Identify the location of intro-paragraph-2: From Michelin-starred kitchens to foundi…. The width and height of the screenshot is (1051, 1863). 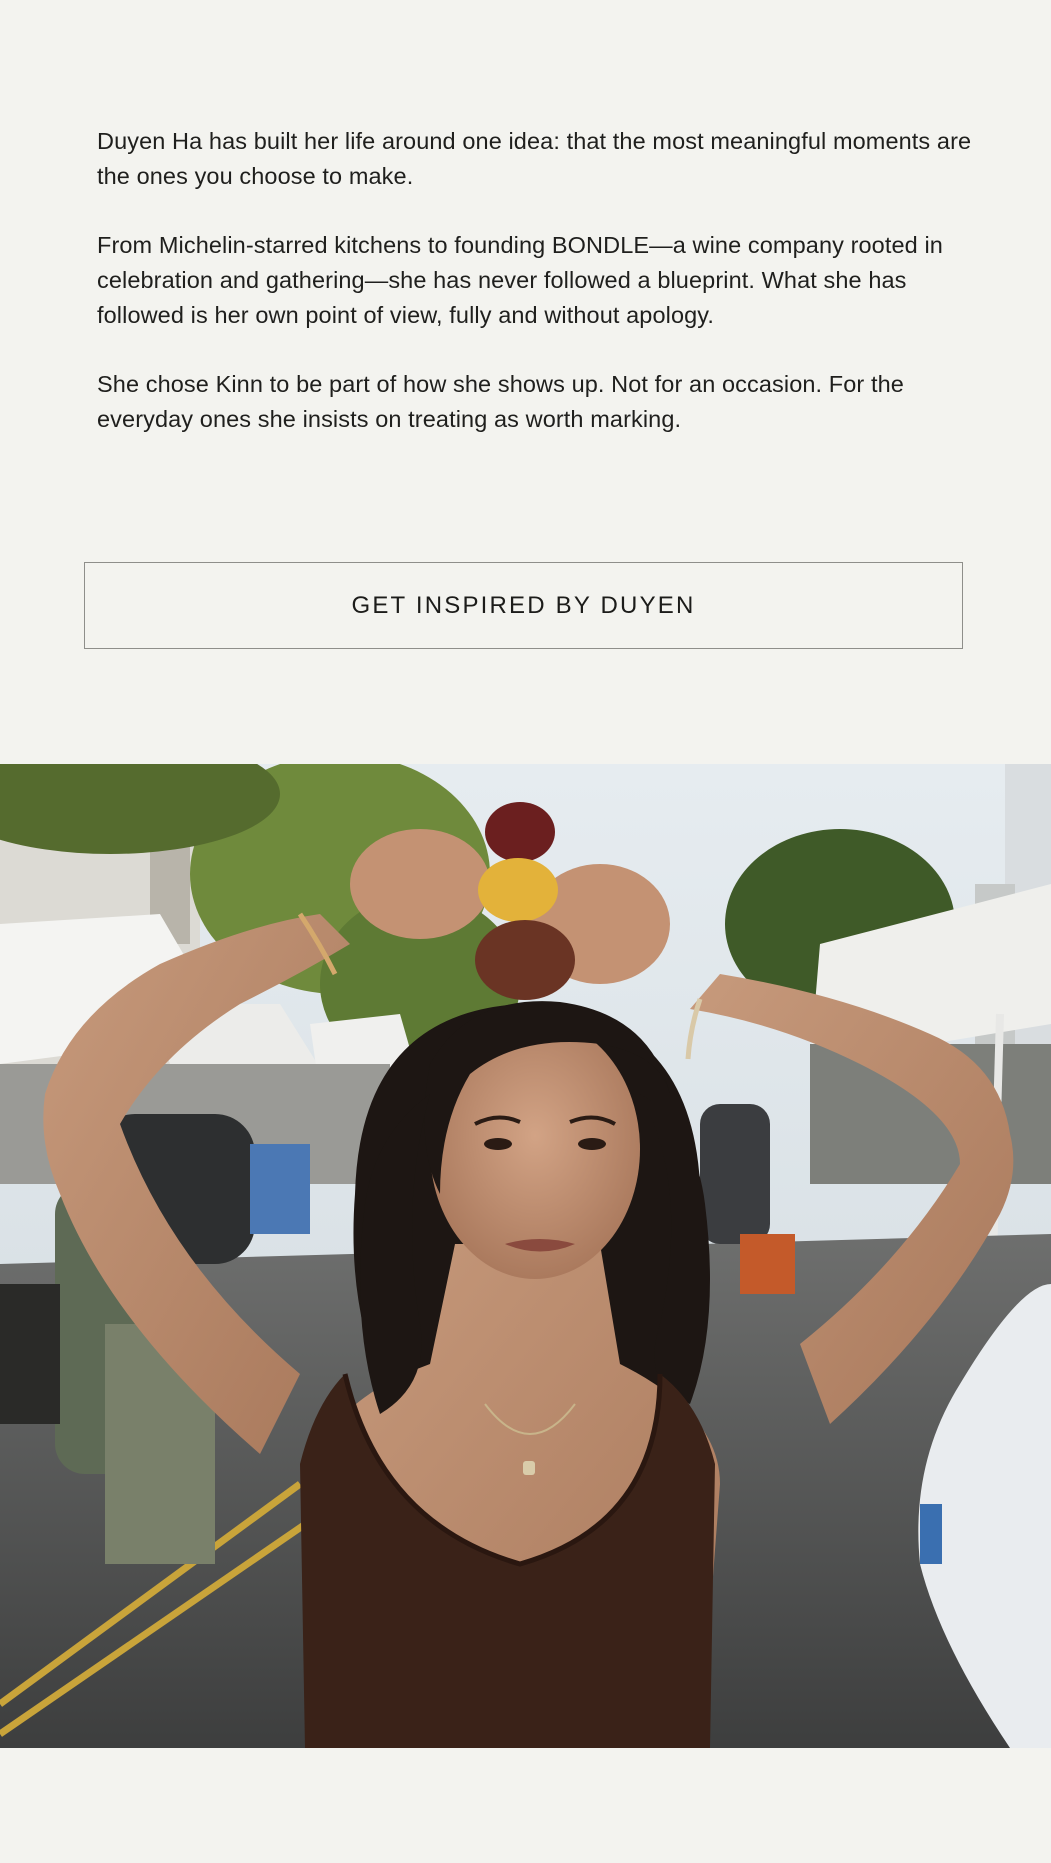
(520, 280).